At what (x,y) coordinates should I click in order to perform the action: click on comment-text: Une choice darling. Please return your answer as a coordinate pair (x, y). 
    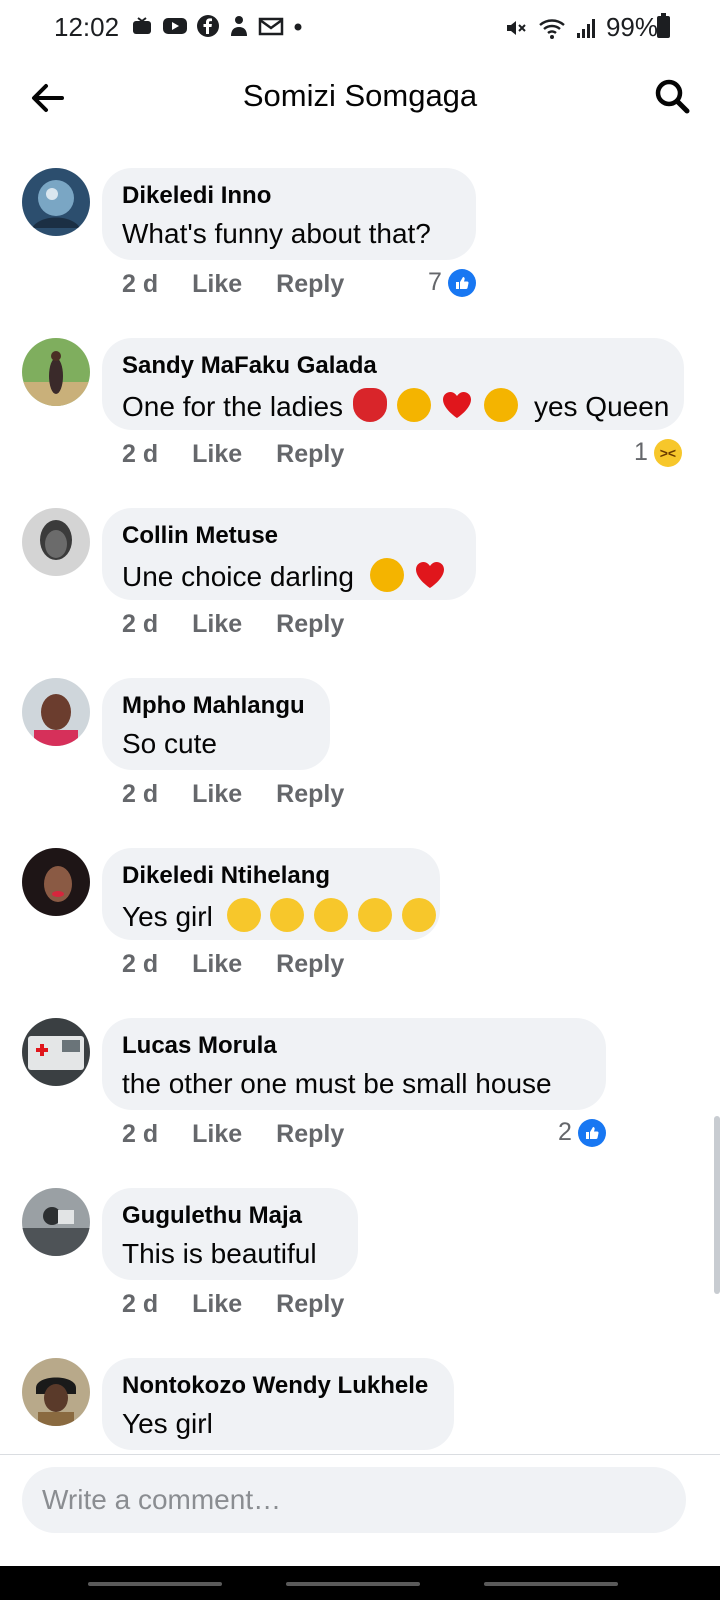
    Looking at the image, I should click on (289, 575).